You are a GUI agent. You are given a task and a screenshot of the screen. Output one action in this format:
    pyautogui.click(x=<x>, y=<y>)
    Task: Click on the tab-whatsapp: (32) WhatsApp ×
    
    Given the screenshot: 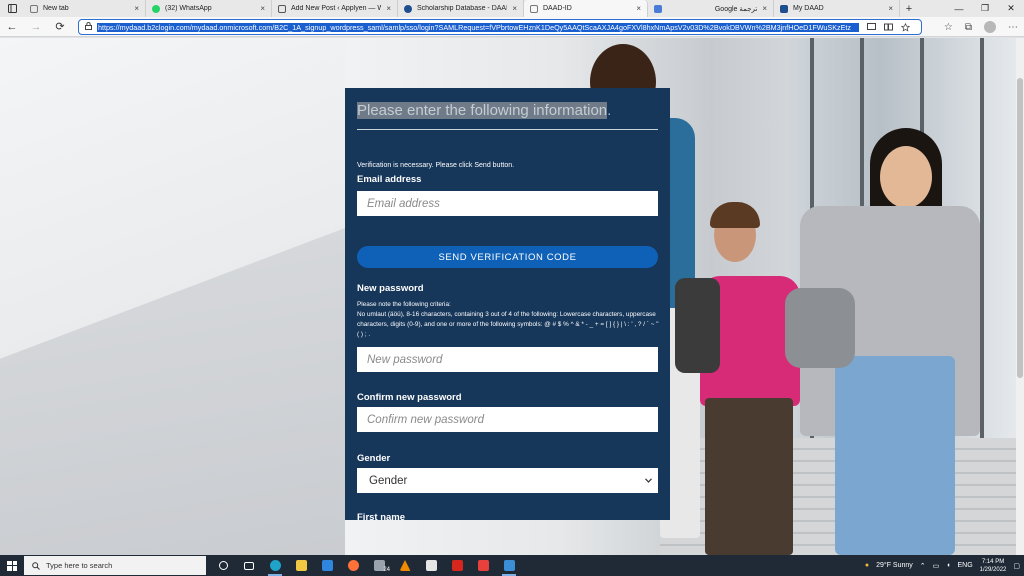 What is the action you would take?
    pyautogui.click(x=209, y=8)
    